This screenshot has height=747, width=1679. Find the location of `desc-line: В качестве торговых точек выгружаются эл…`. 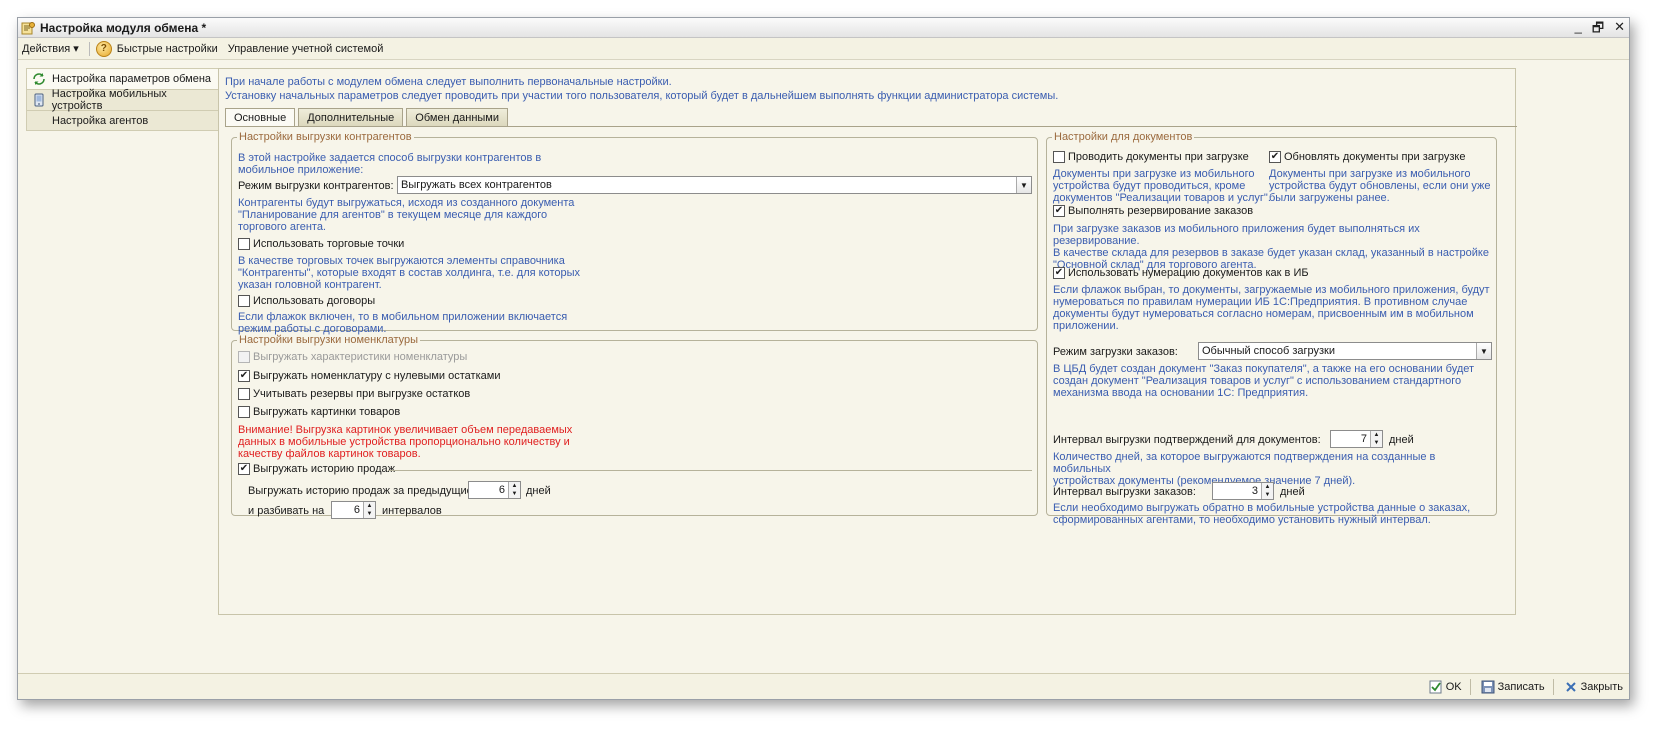

desc-line: В качестве торговых точек выгружаются эл… is located at coordinates (401, 261).